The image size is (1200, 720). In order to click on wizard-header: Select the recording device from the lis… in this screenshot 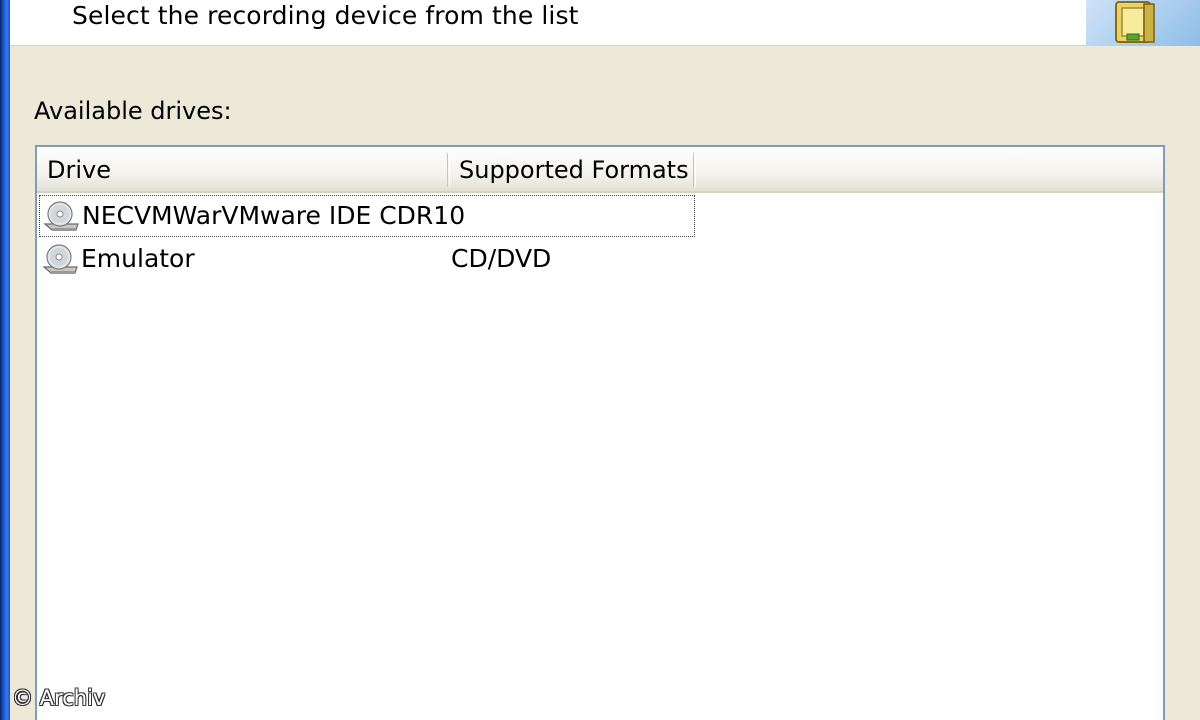, I will do `click(605, 23)`.